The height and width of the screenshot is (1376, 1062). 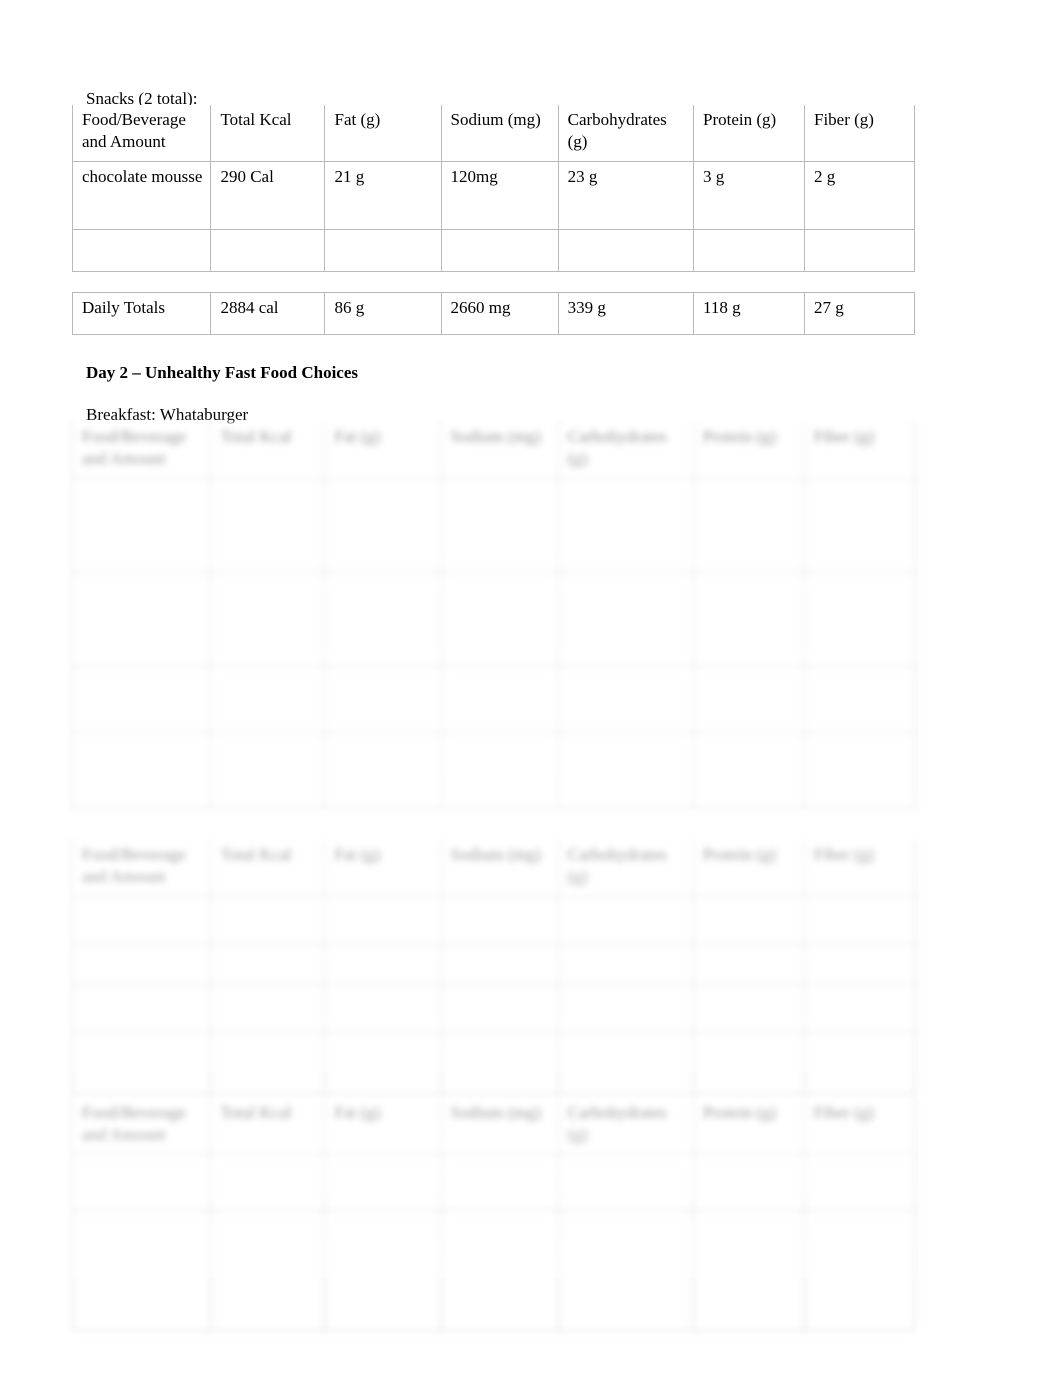 What do you see at coordinates (749, 1126) in the screenshot?
I see `col-header-protein: Protein (g)` at bounding box center [749, 1126].